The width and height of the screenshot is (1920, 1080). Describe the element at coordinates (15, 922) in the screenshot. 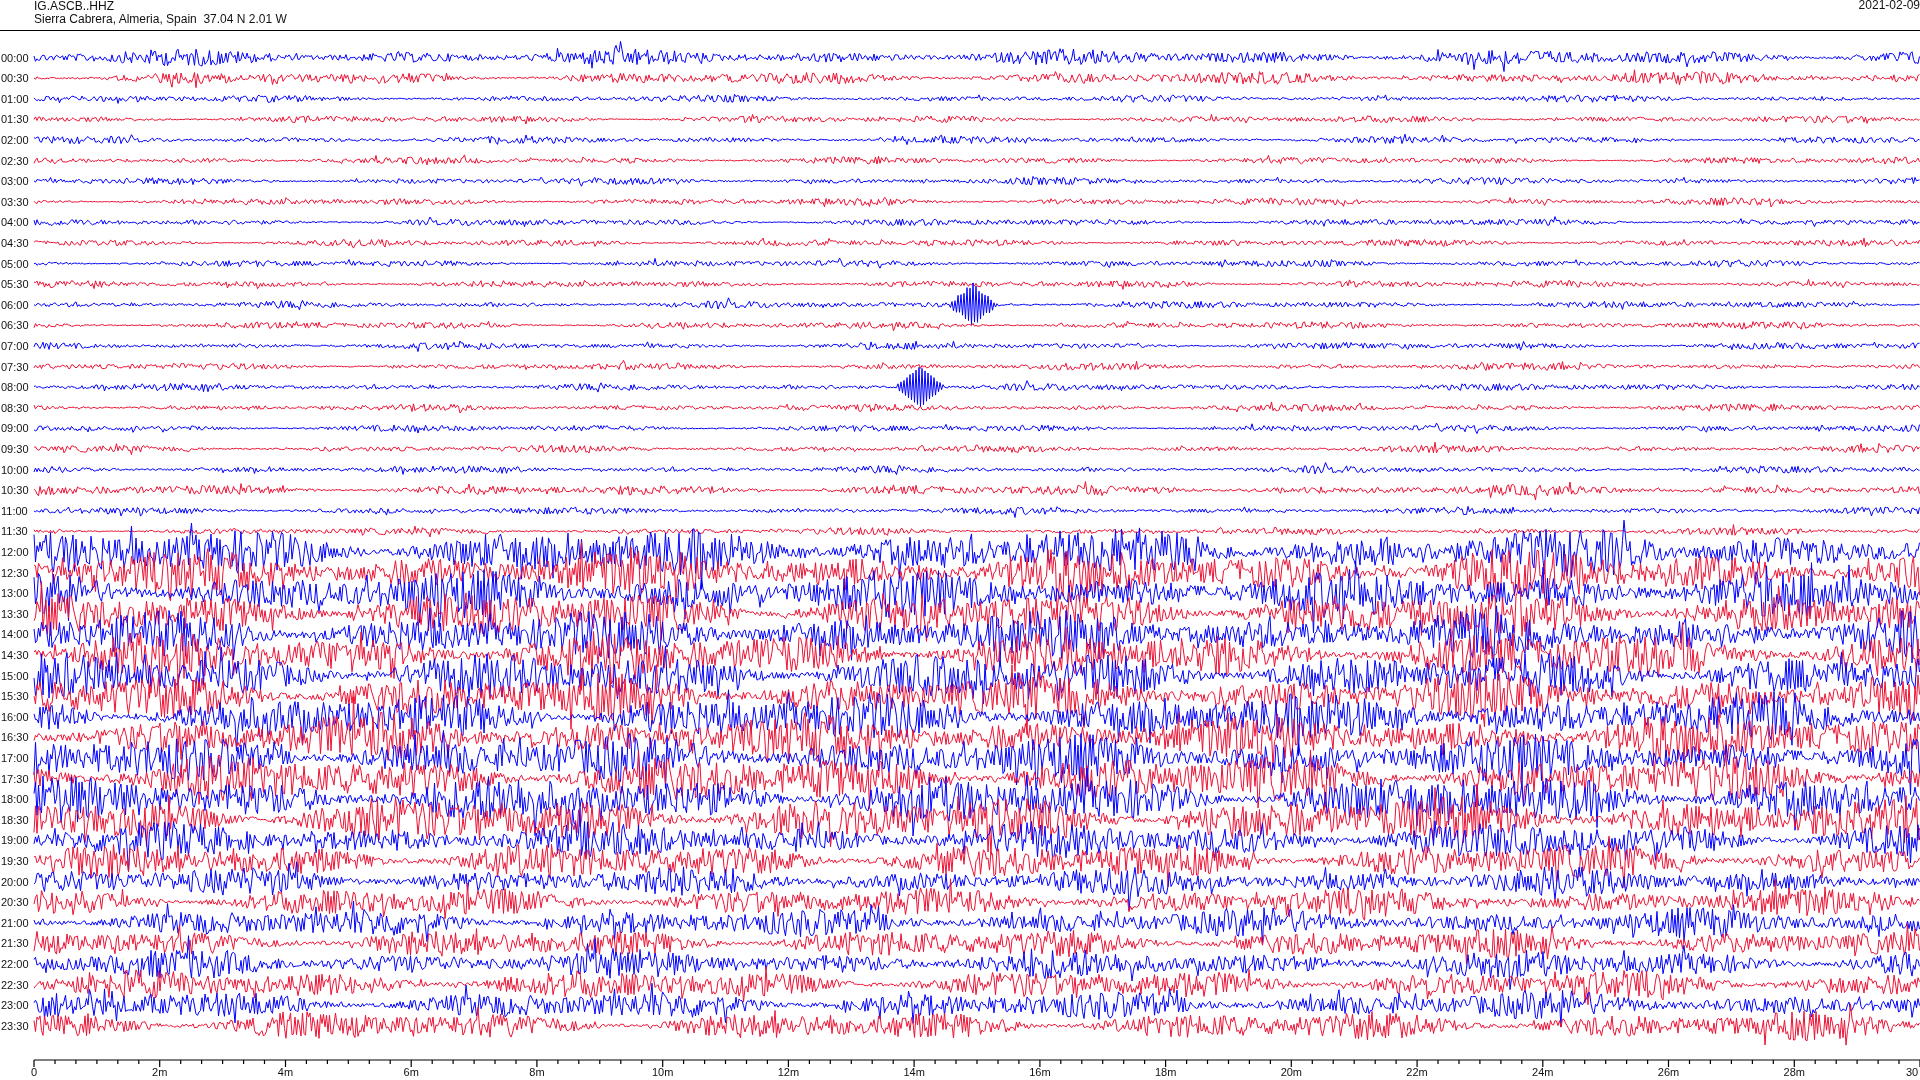

I see `time-label: 21:00` at that location.